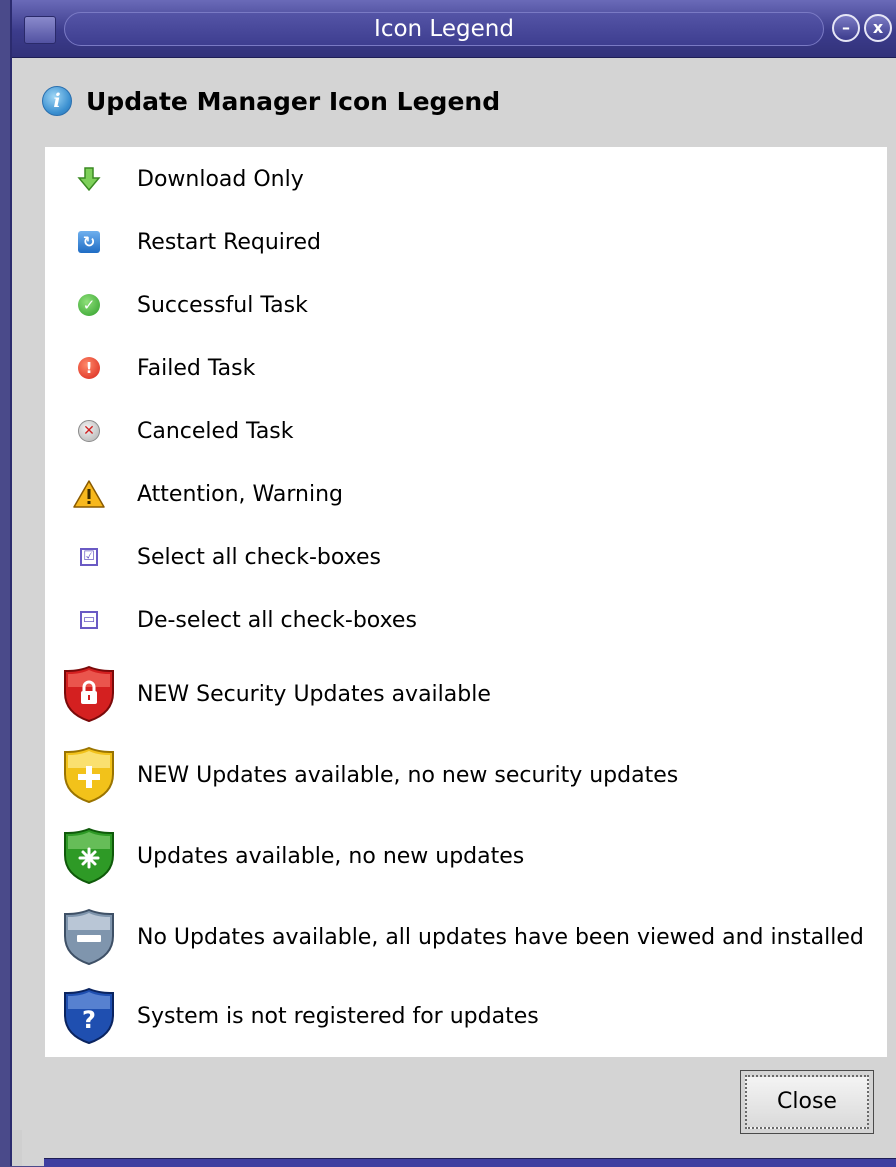  Describe the element at coordinates (878, 28) in the screenshot. I see `window-close-button: x` at that location.